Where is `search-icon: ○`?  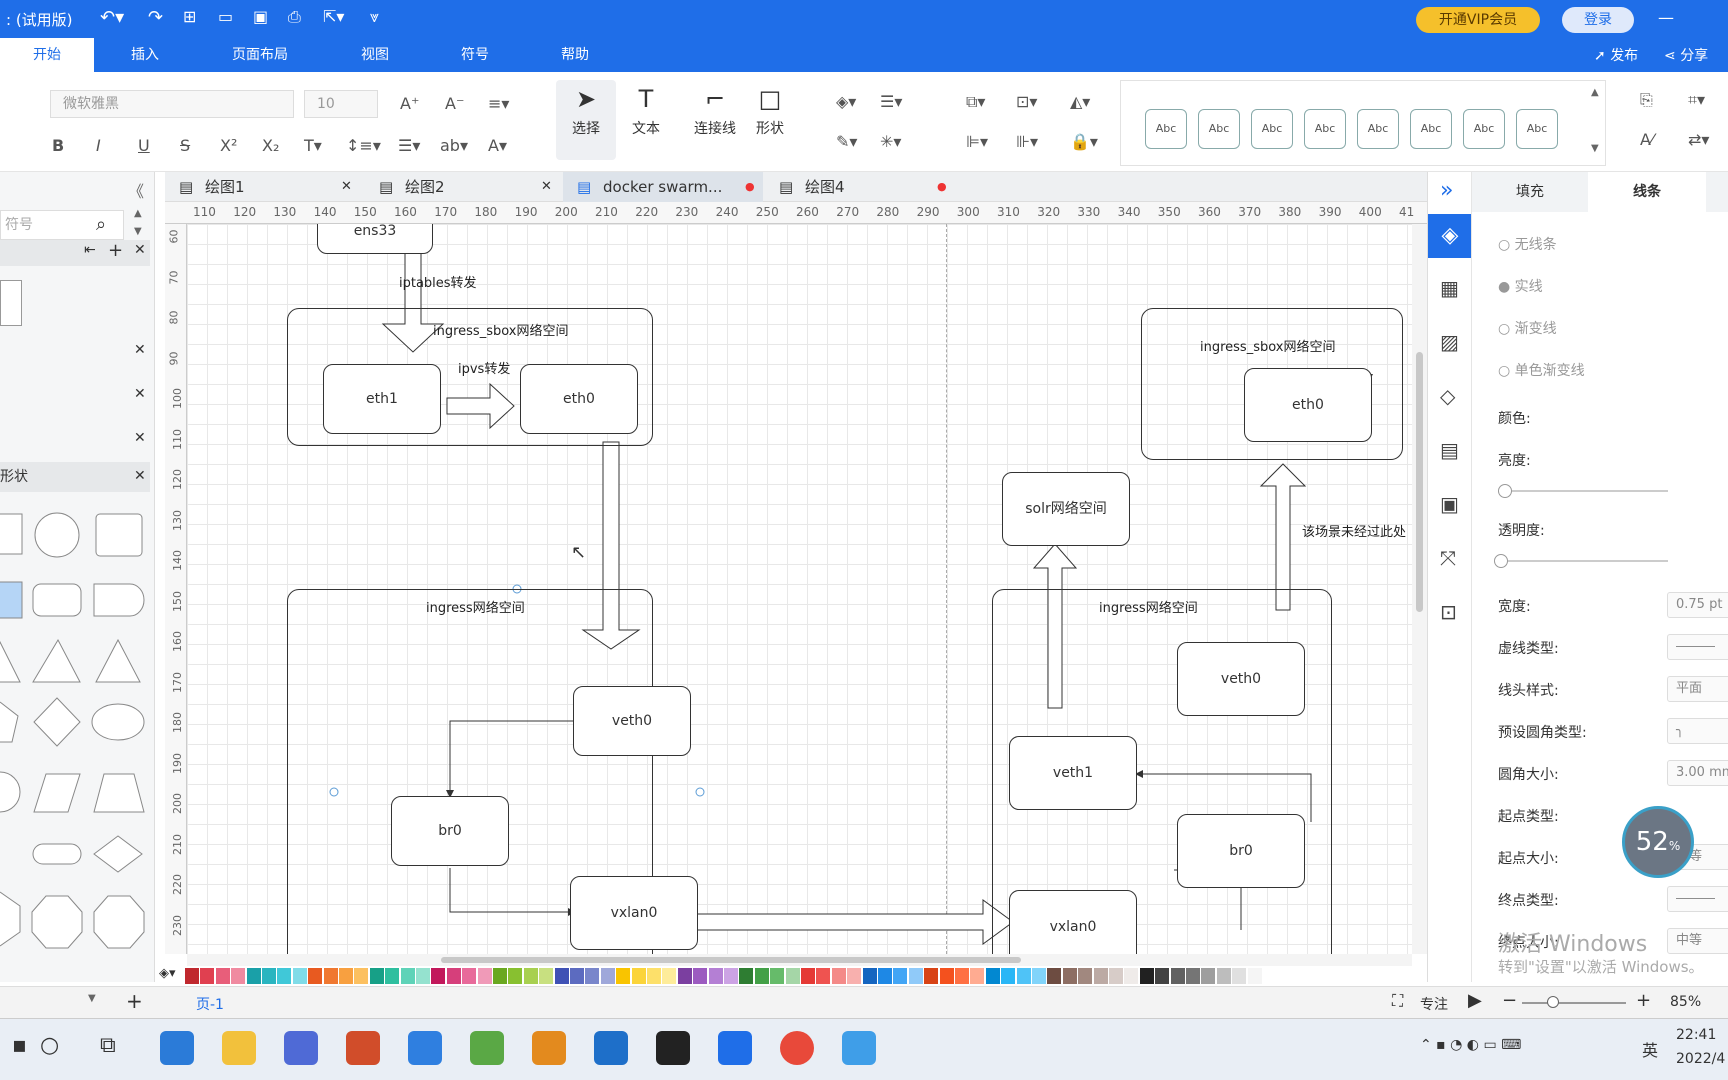
search-icon: ○ is located at coordinates (49, 1045).